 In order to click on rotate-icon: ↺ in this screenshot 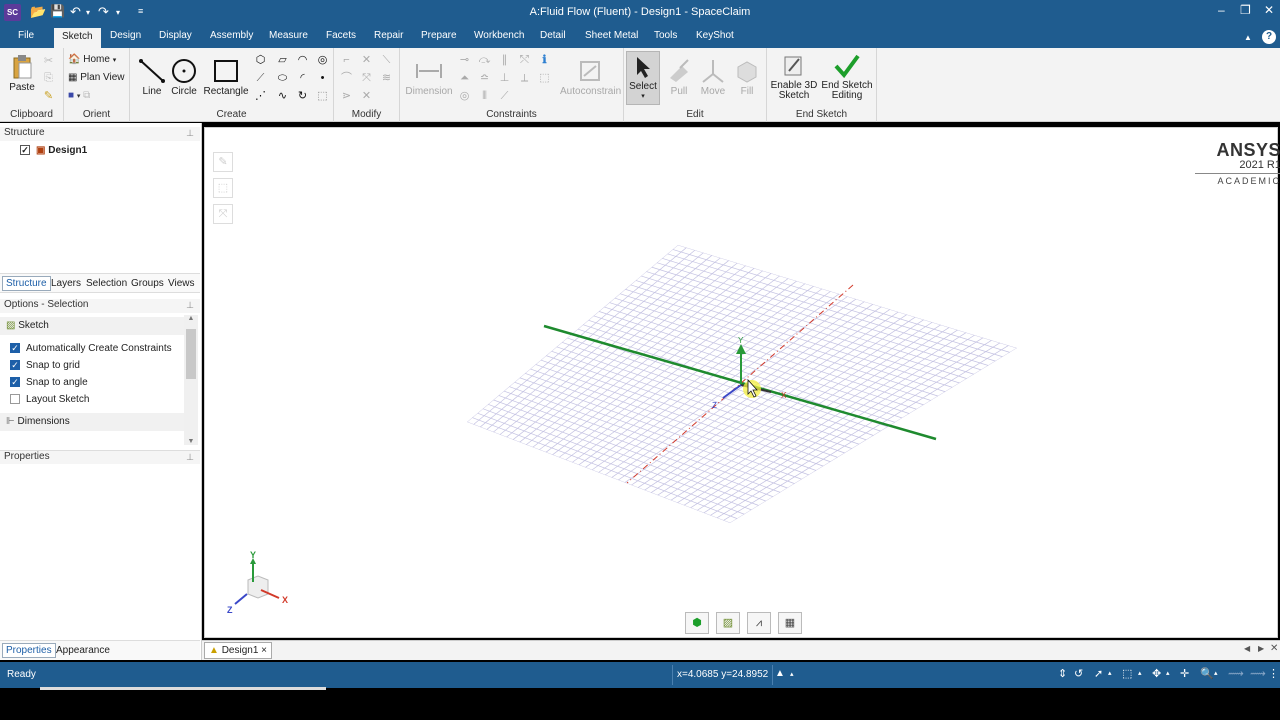, I will do `click(1078, 673)`.